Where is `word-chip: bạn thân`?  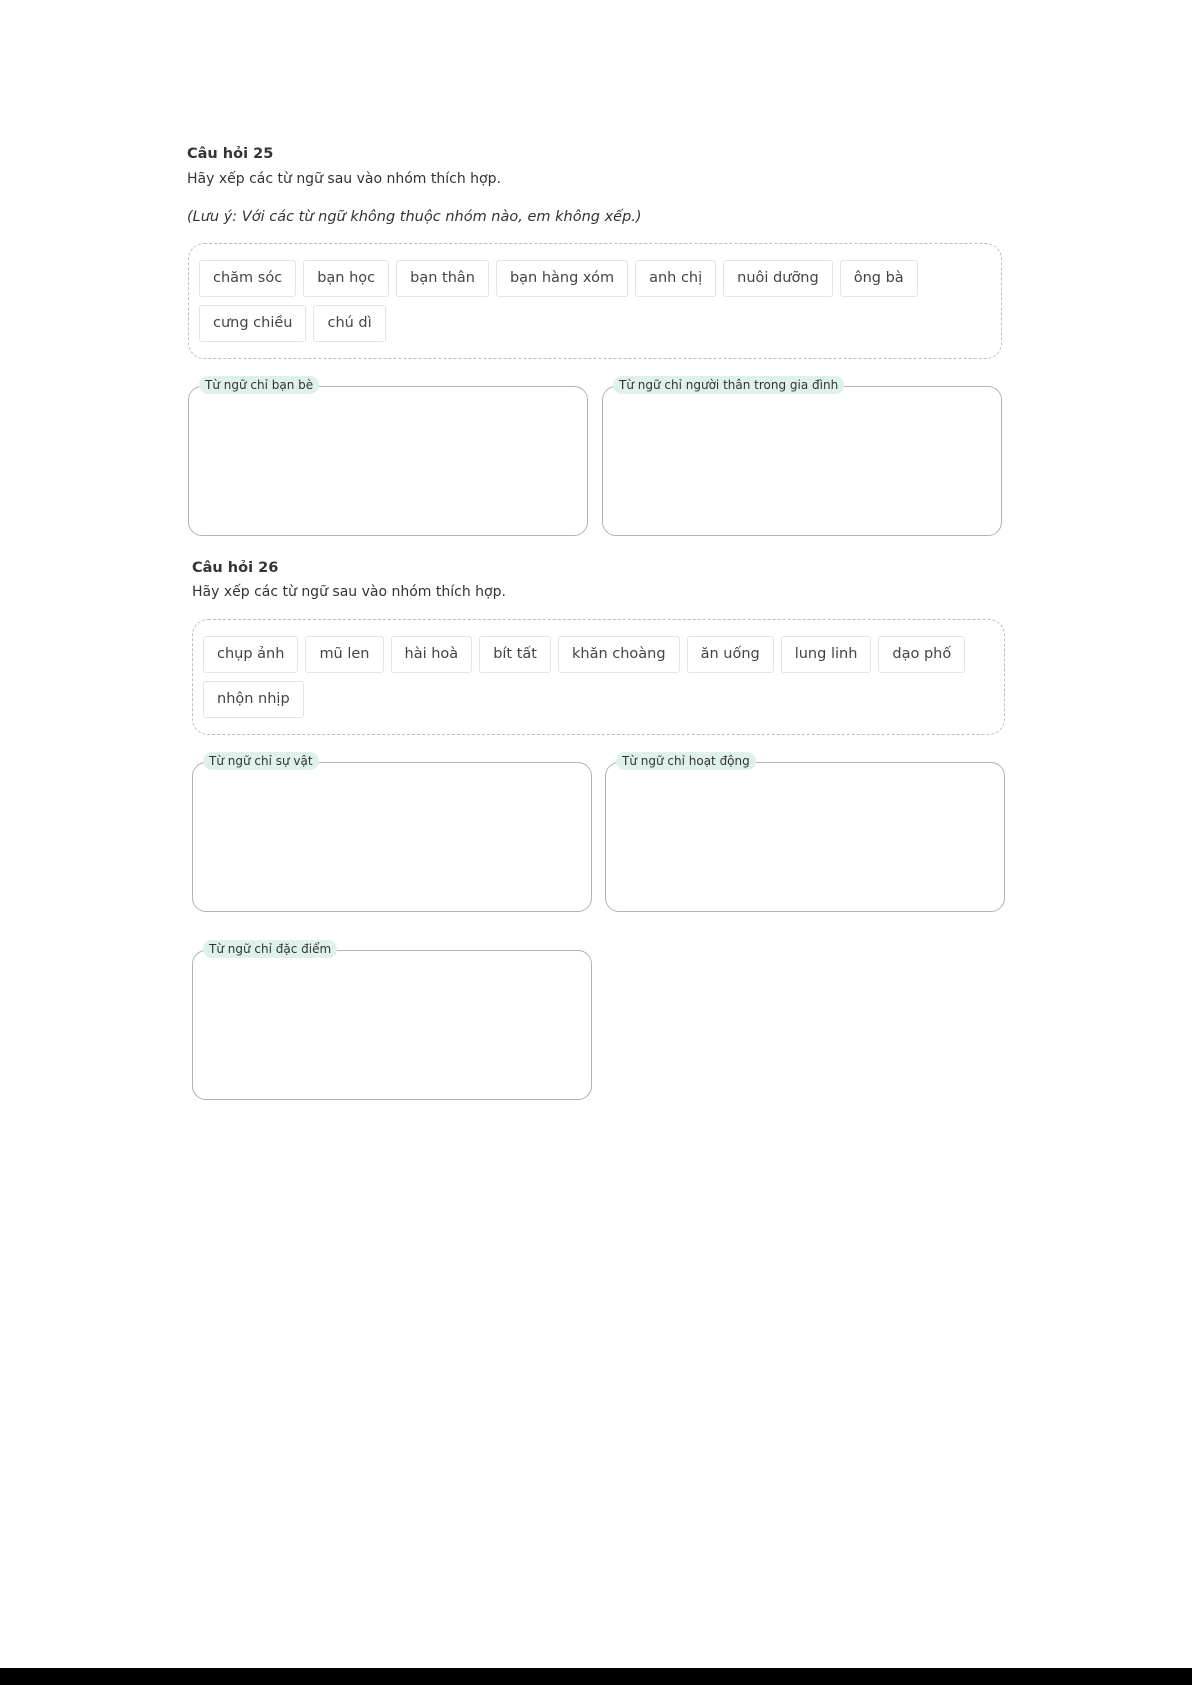 word-chip: bạn thân is located at coordinates (442, 278).